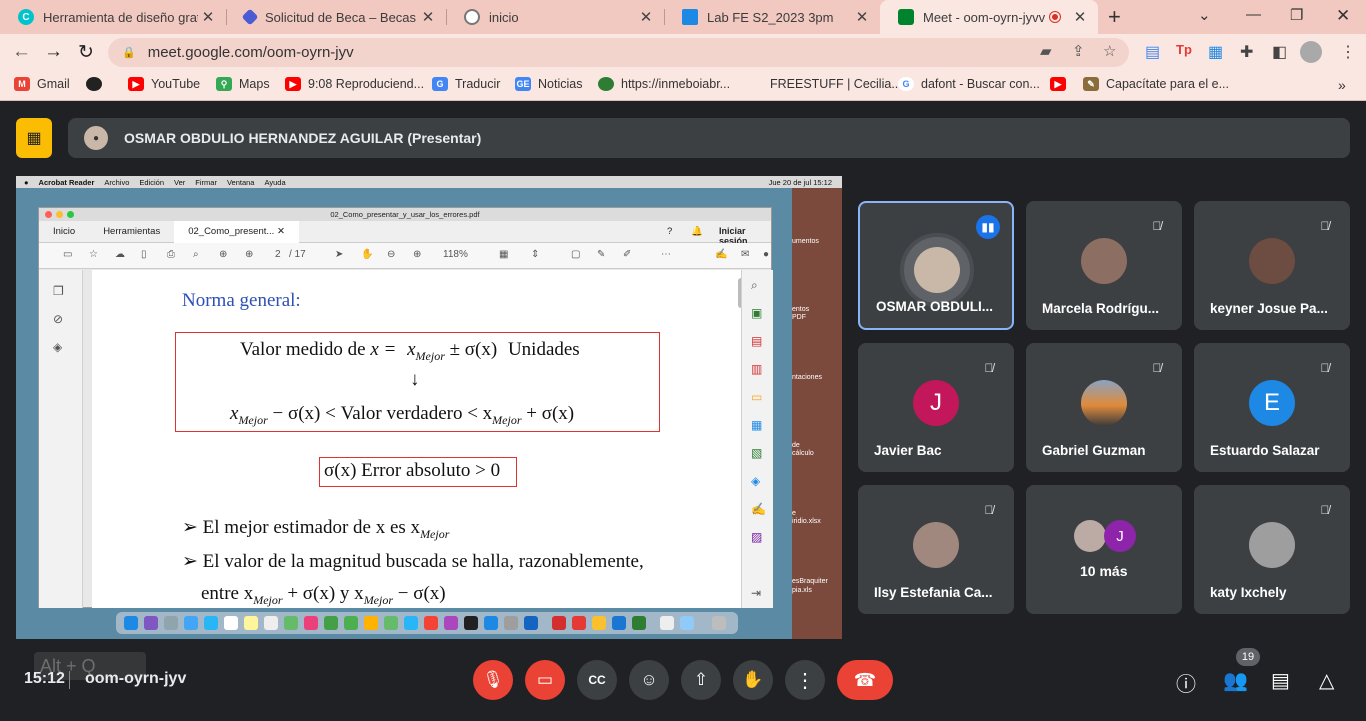 This screenshot has height=721, width=1366. What do you see at coordinates (1046, 51) in the screenshot?
I see `camera-icon: ▰` at bounding box center [1046, 51].